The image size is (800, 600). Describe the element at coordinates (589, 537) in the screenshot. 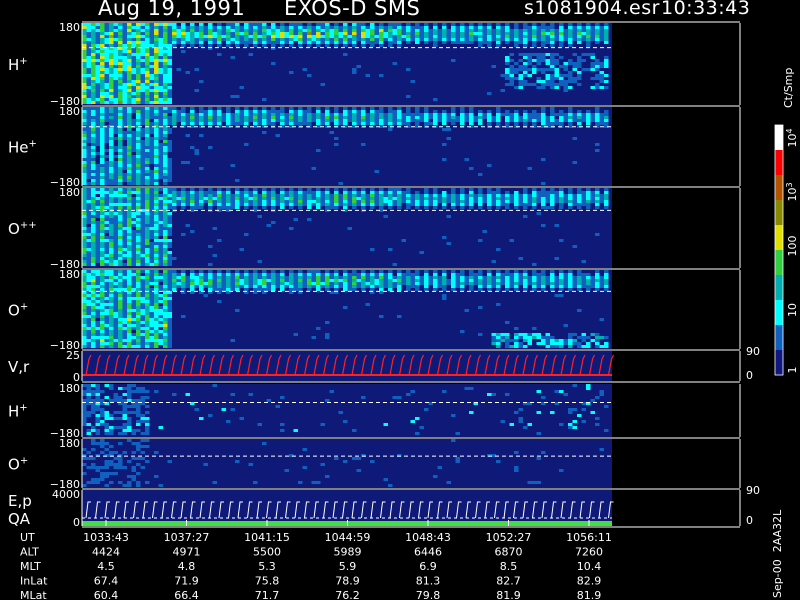

I see `row-value: 1056:11` at that location.